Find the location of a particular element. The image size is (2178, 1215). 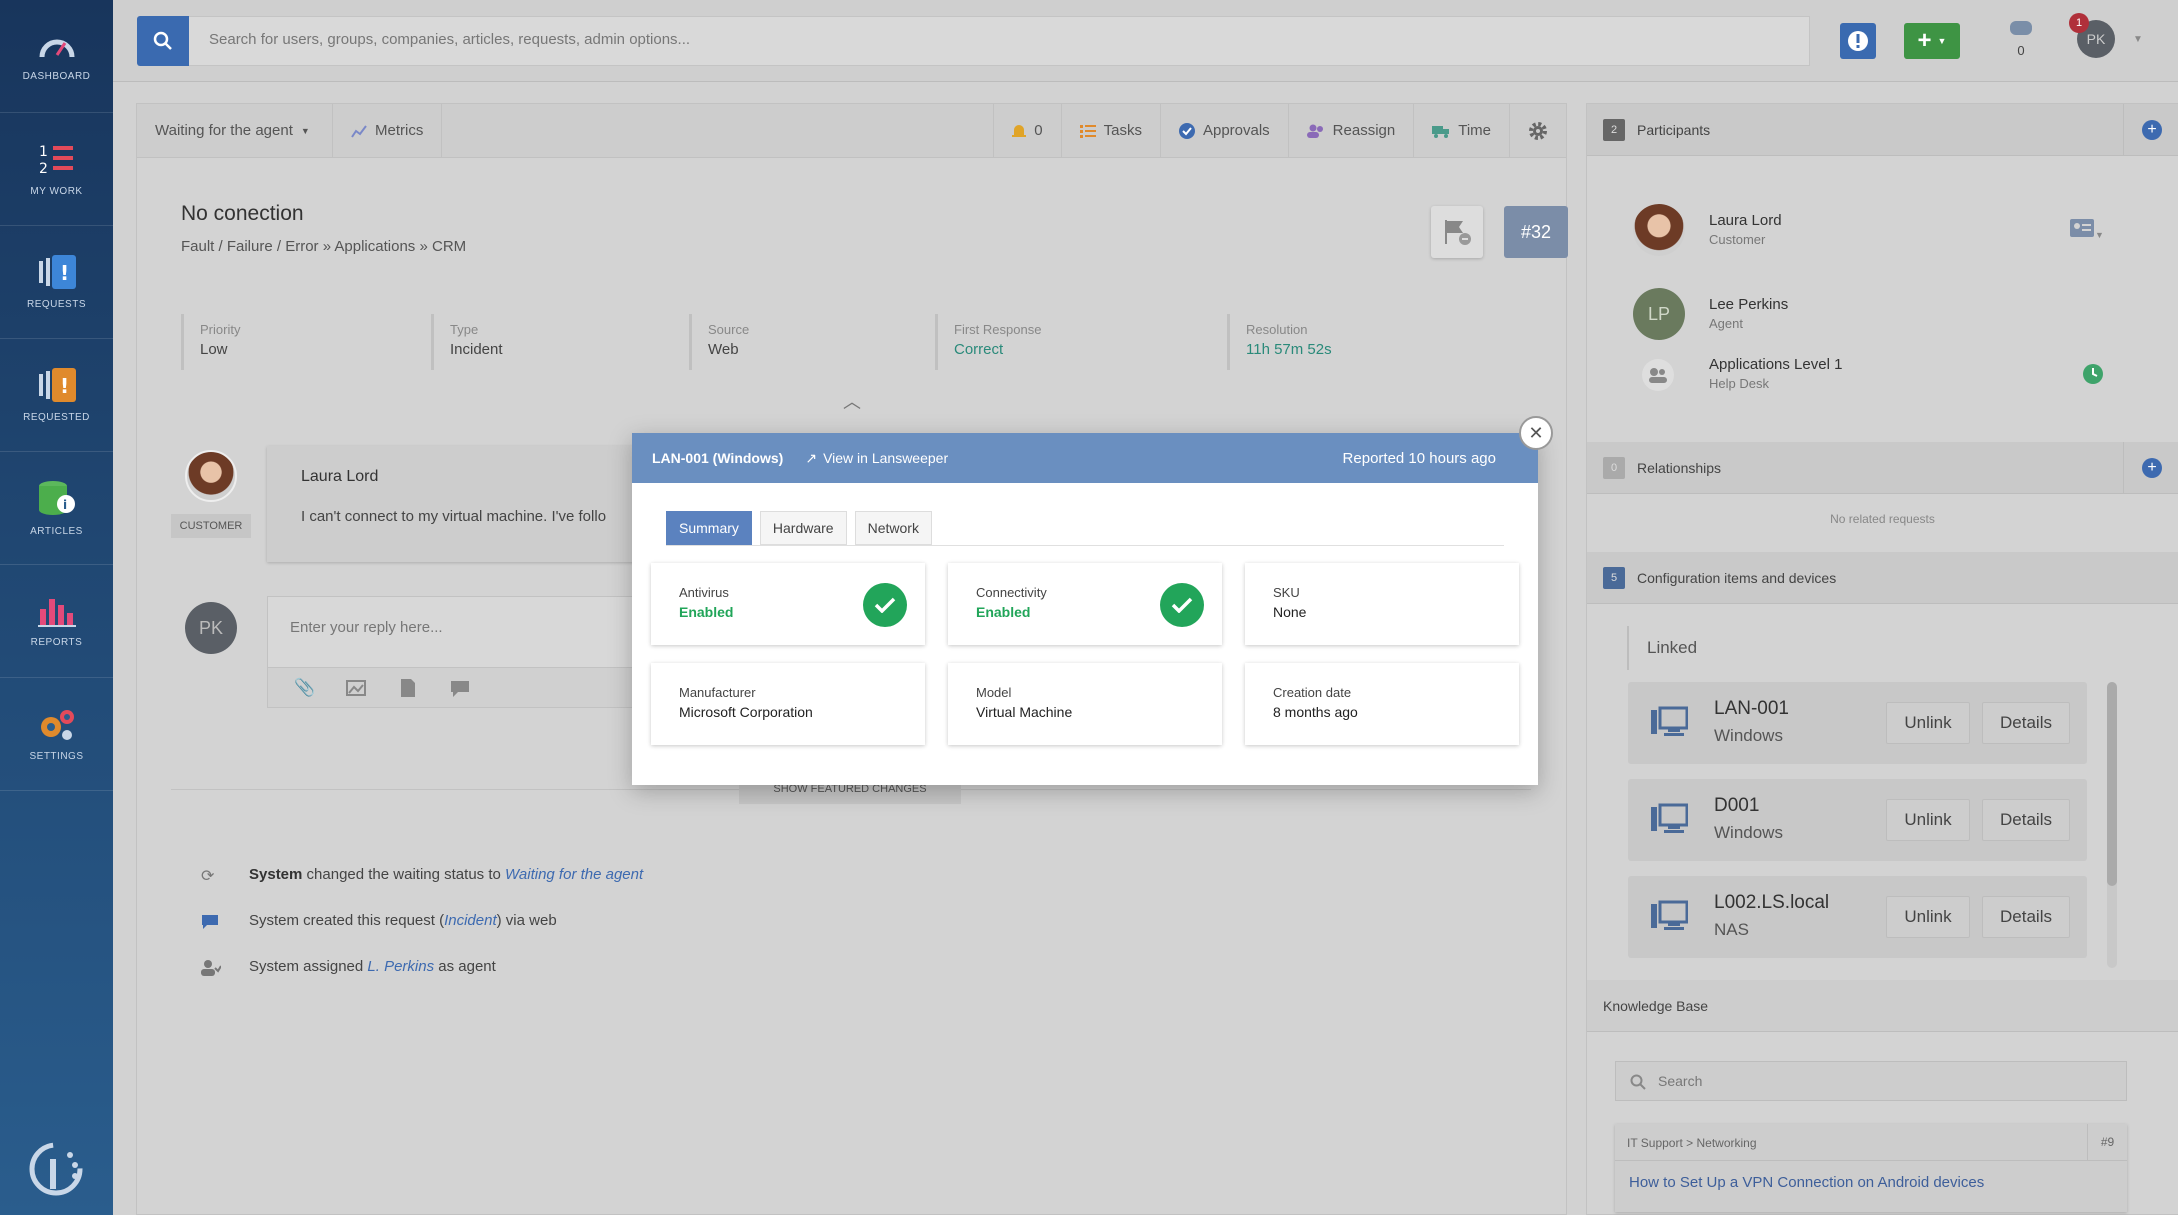

nav-reports: REPORTS is located at coordinates (56, 621).